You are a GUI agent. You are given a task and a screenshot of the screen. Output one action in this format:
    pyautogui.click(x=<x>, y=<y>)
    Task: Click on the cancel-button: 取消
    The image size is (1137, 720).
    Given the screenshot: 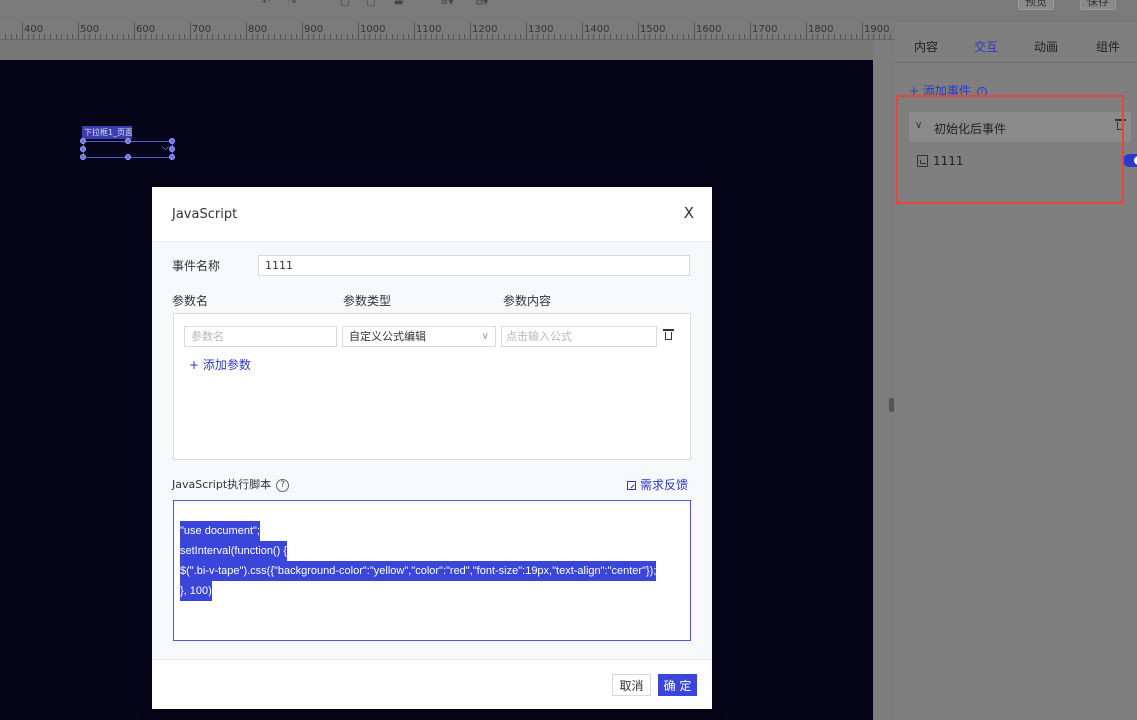 What is the action you would take?
    pyautogui.click(x=631, y=685)
    